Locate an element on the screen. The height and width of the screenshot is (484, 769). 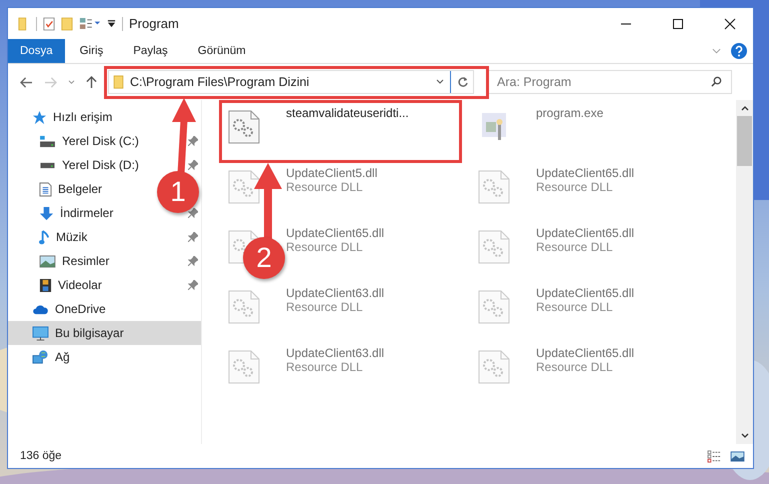
address-bar: C:\Program Files\Program Dizini is located at coordinates (291, 82).